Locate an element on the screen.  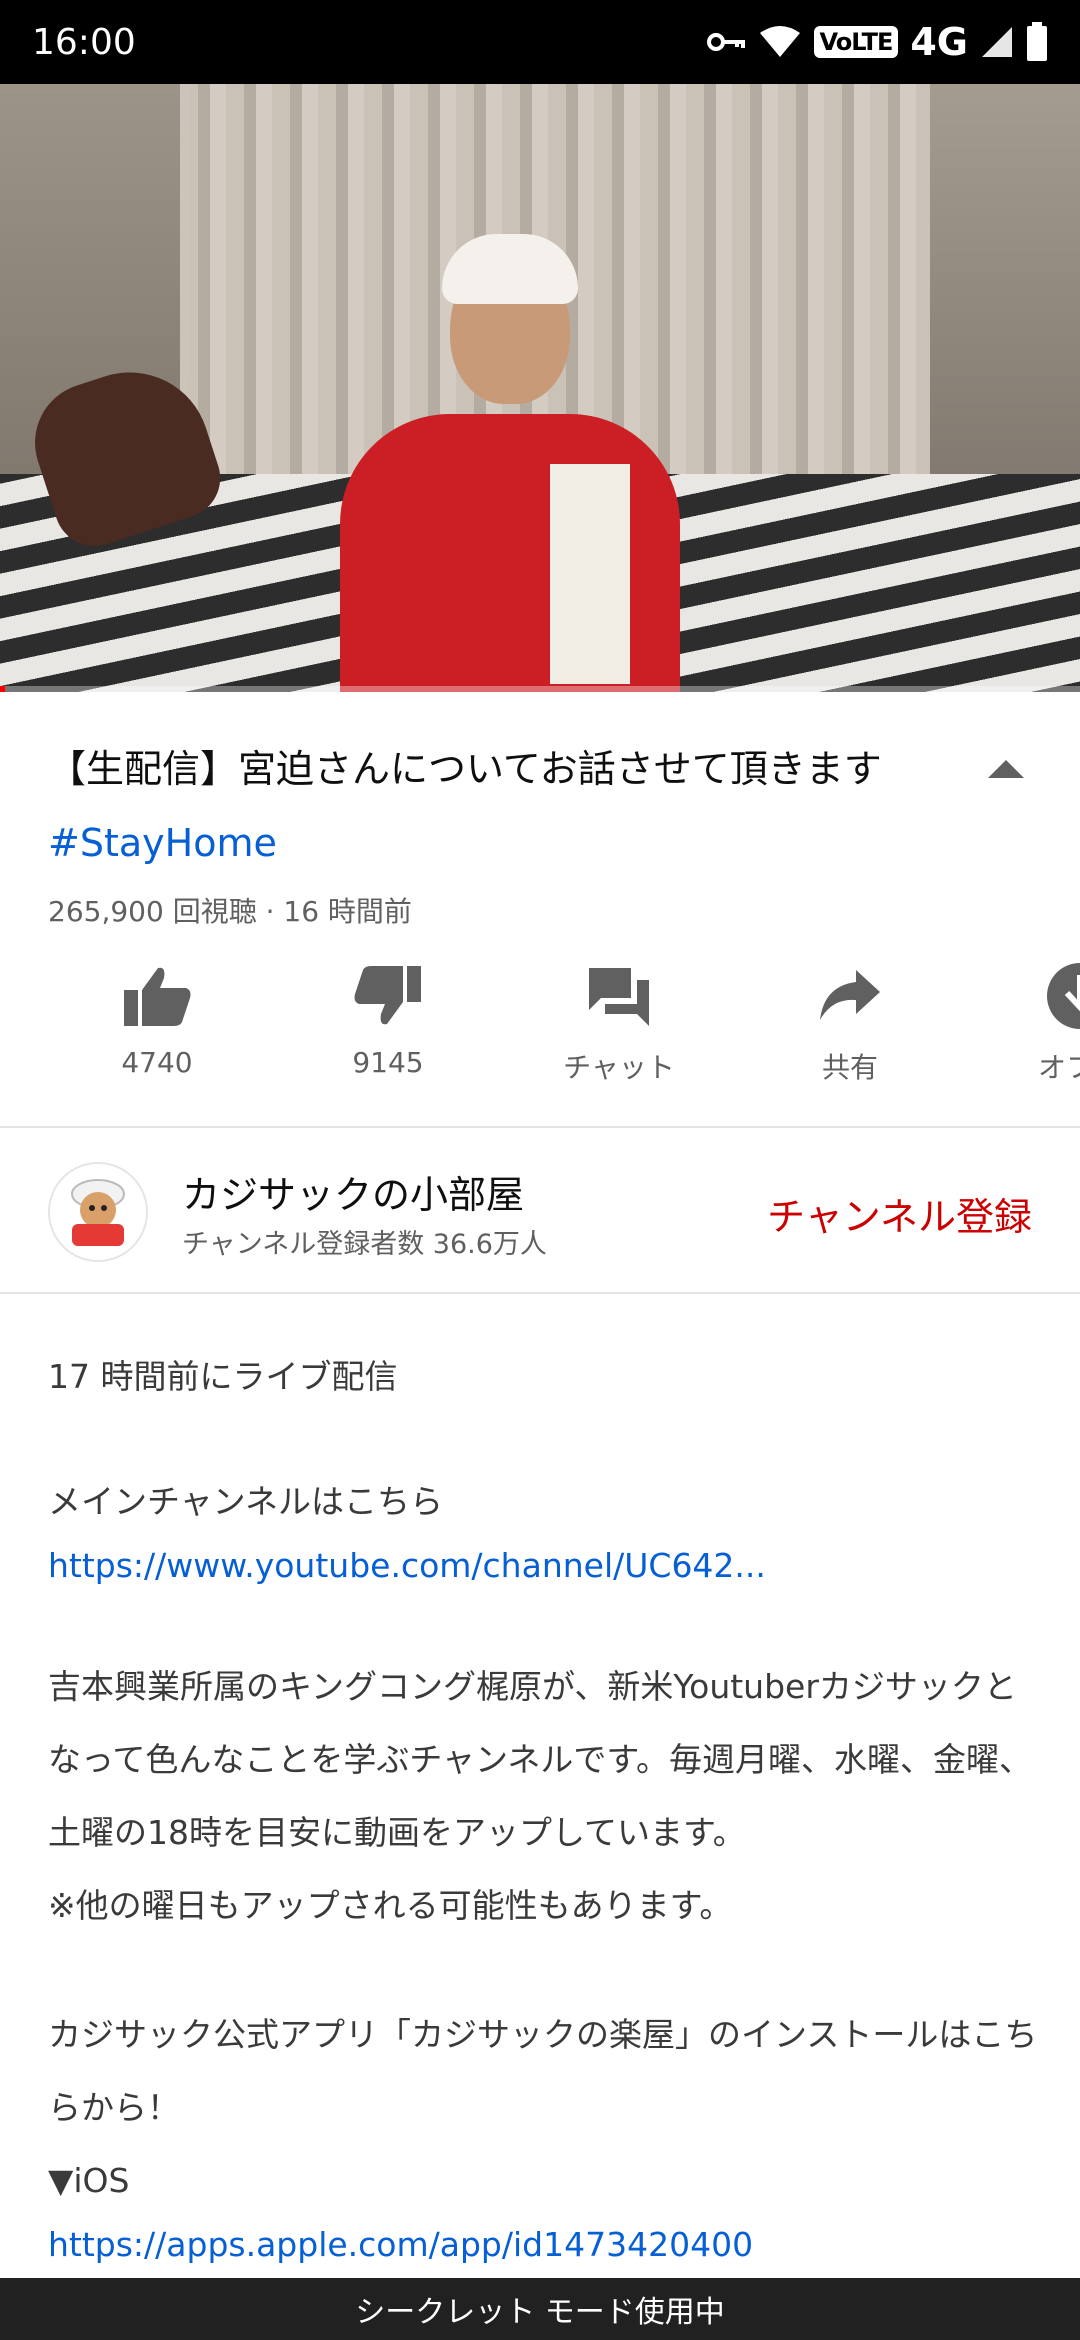
schedule-note: ※他の曜日もアップされる可能性もあります。 is located at coordinates (390, 1905).